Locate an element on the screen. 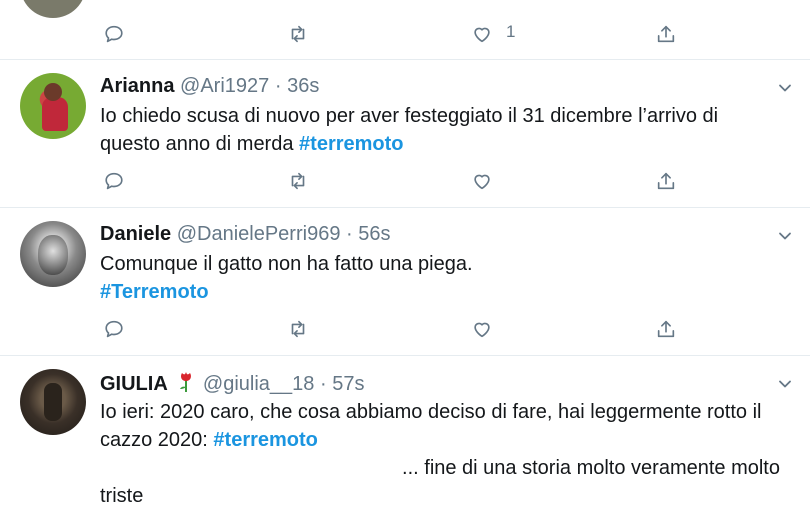  tweet-actions: 1 is located at coordinates (400, 34).